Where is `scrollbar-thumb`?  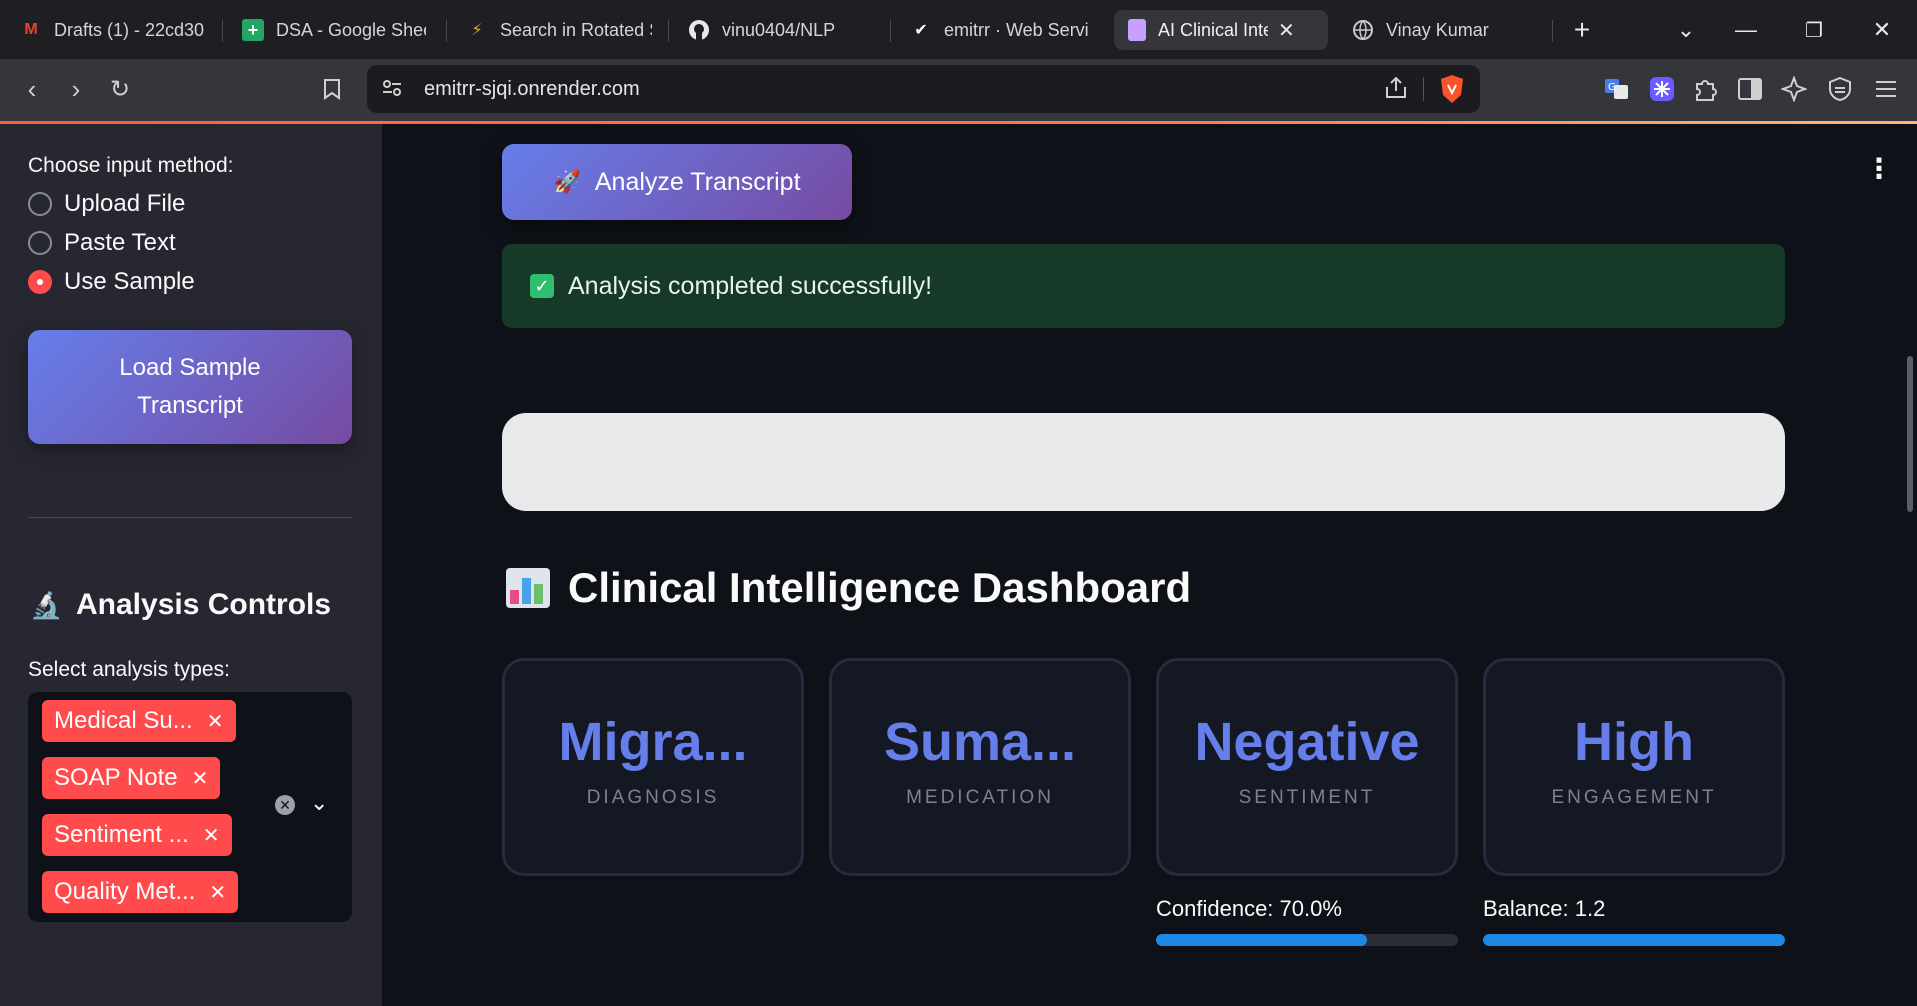
scrollbar-thumb is located at coordinates (1910, 434).